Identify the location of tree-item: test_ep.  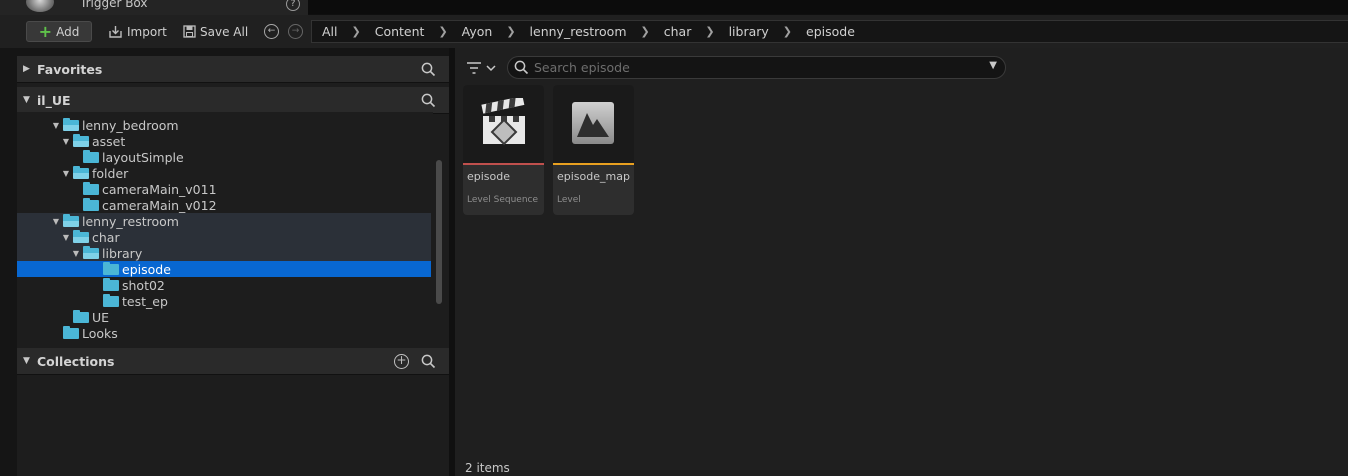
(224, 301).